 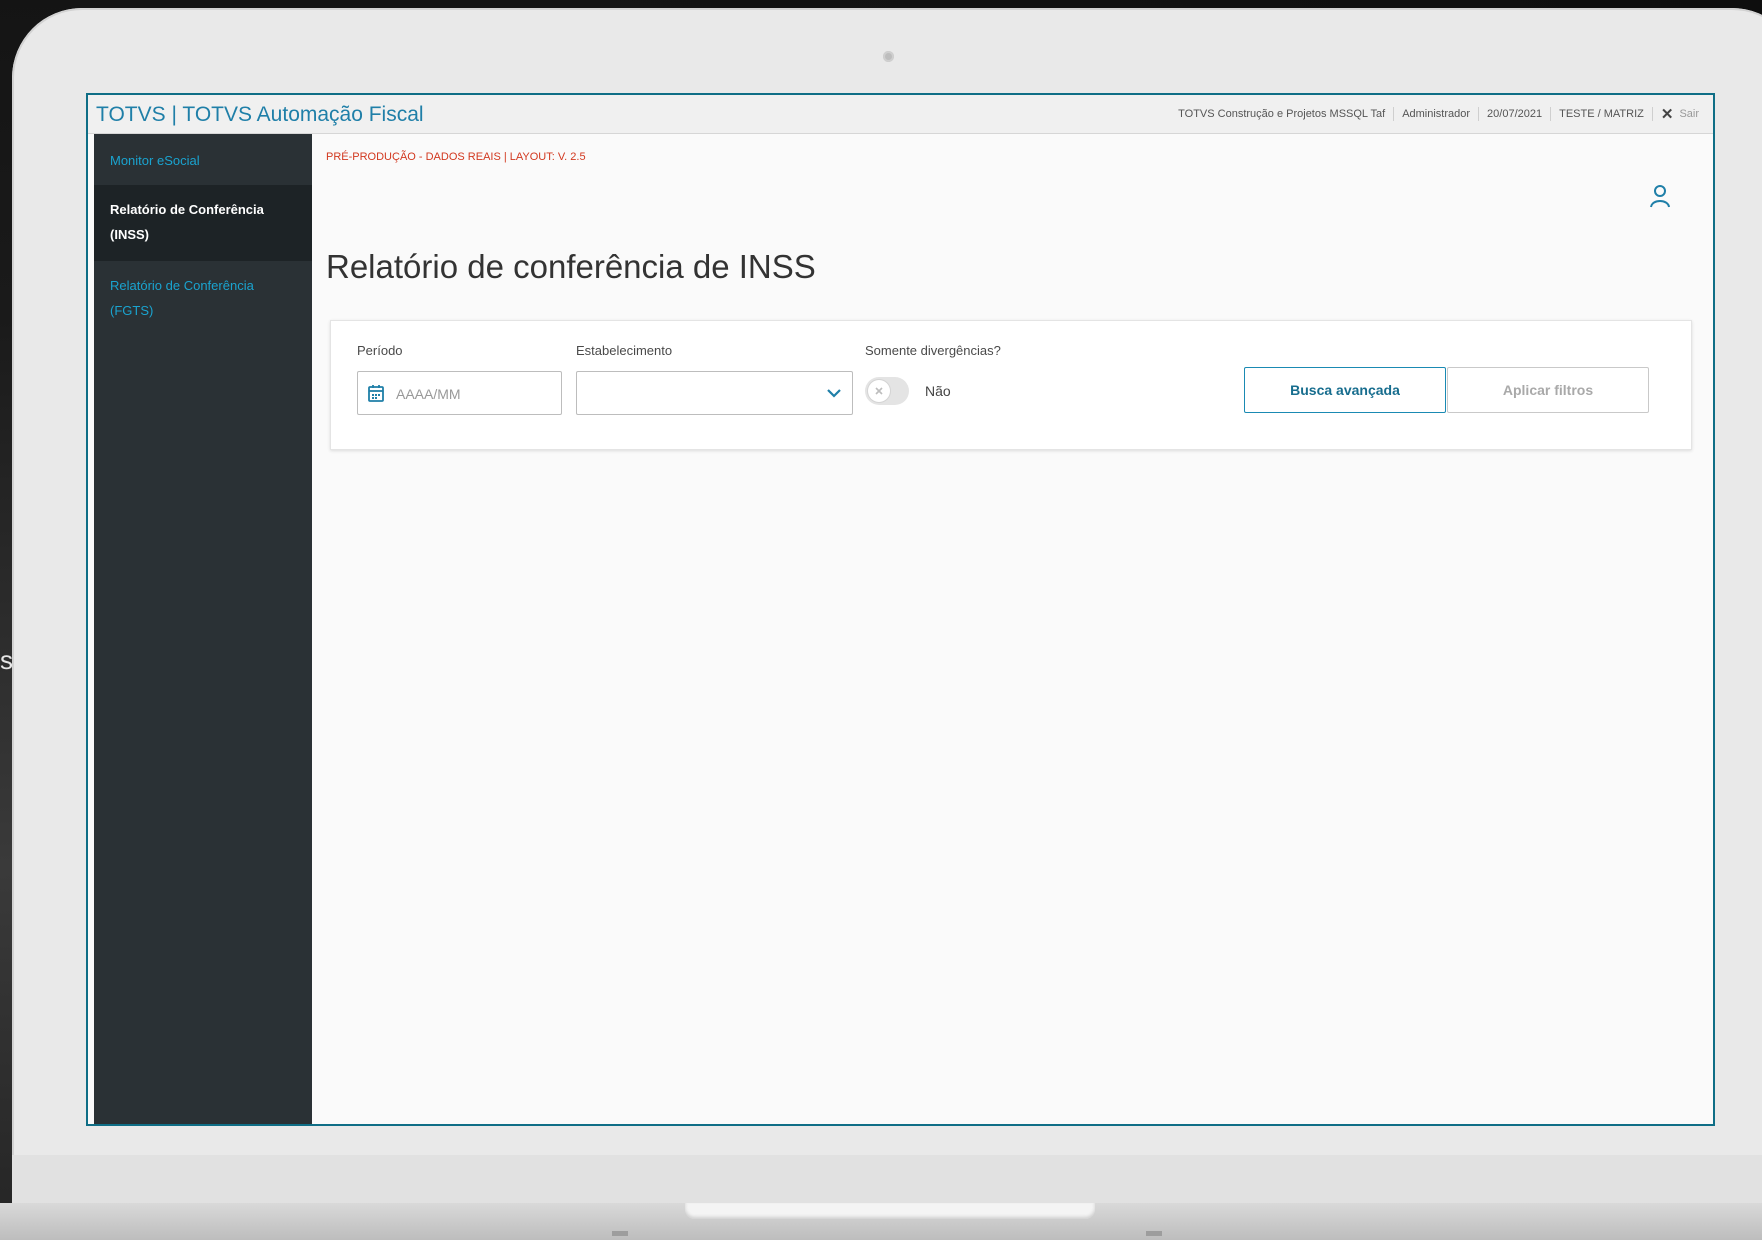 What do you see at coordinates (155, 160) in the screenshot?
I see `sidebar-item-label: Monitor eSocial` at bounding box center [155, 160].